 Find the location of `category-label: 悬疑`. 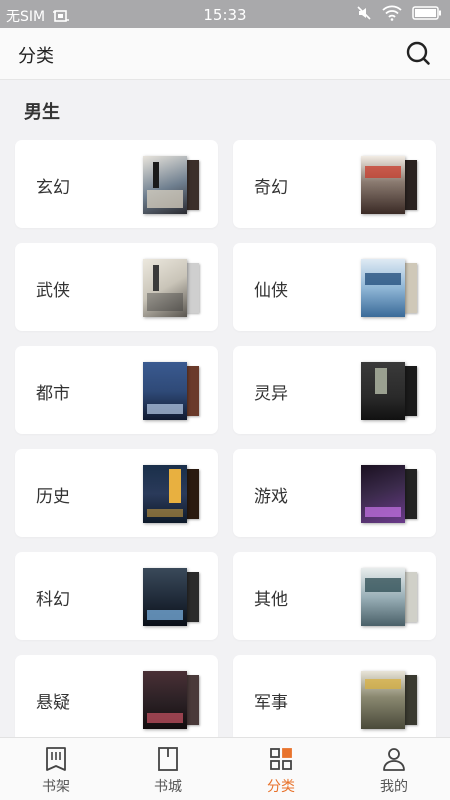

category-label: 悬疑 is located at coordinates (53, 703).